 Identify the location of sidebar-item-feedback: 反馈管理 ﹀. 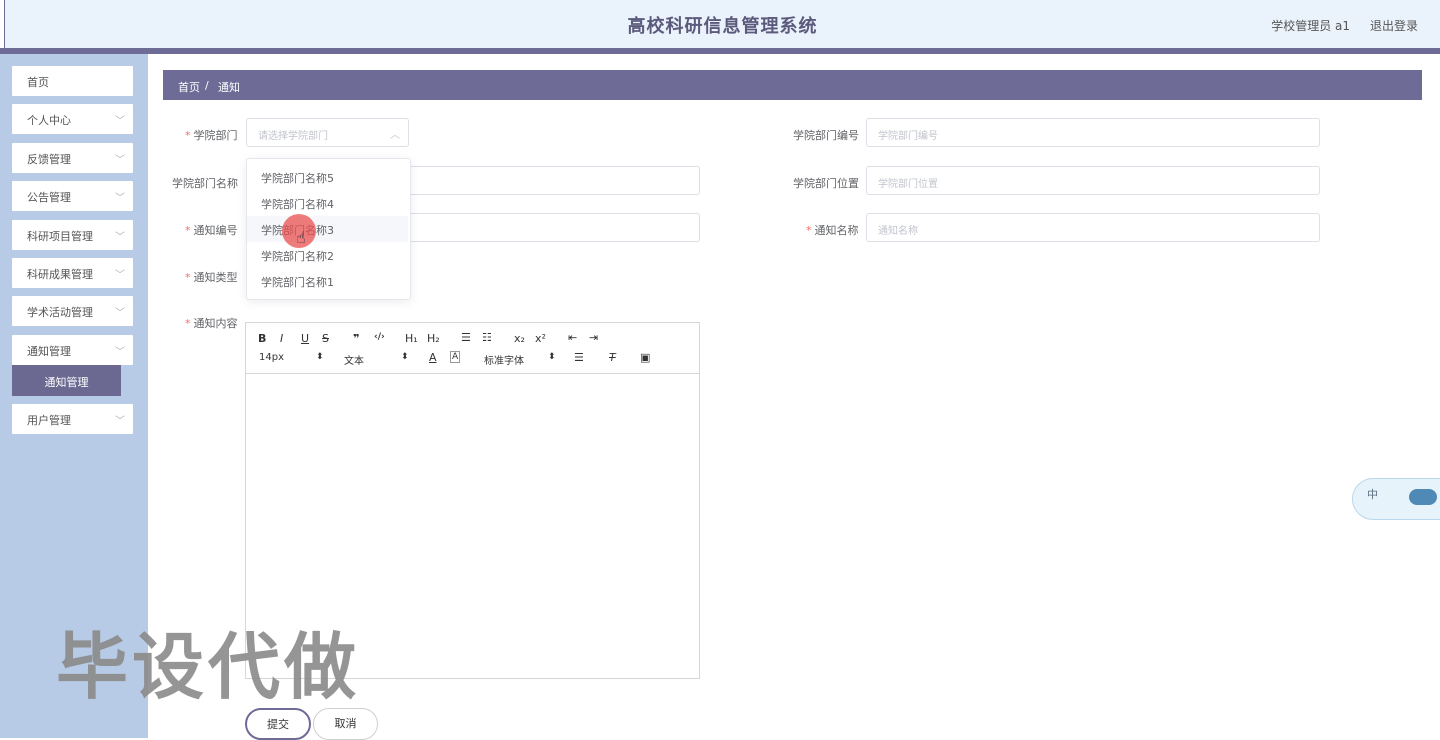
(72, 158).